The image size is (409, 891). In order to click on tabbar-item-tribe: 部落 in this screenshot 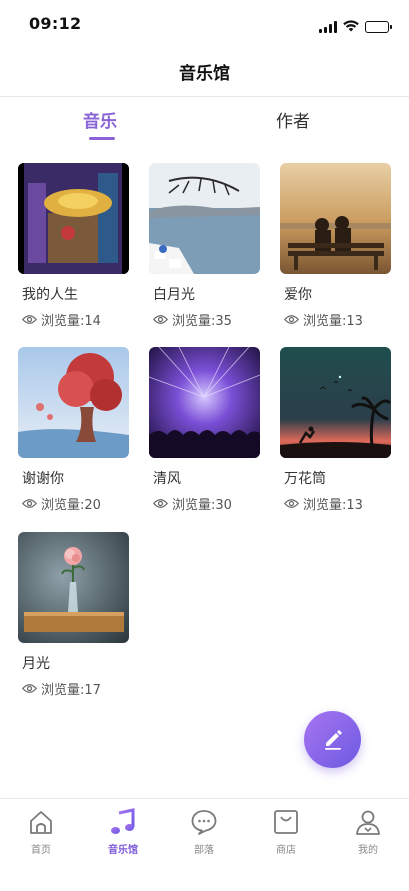, I will do `click(204, 831)`.